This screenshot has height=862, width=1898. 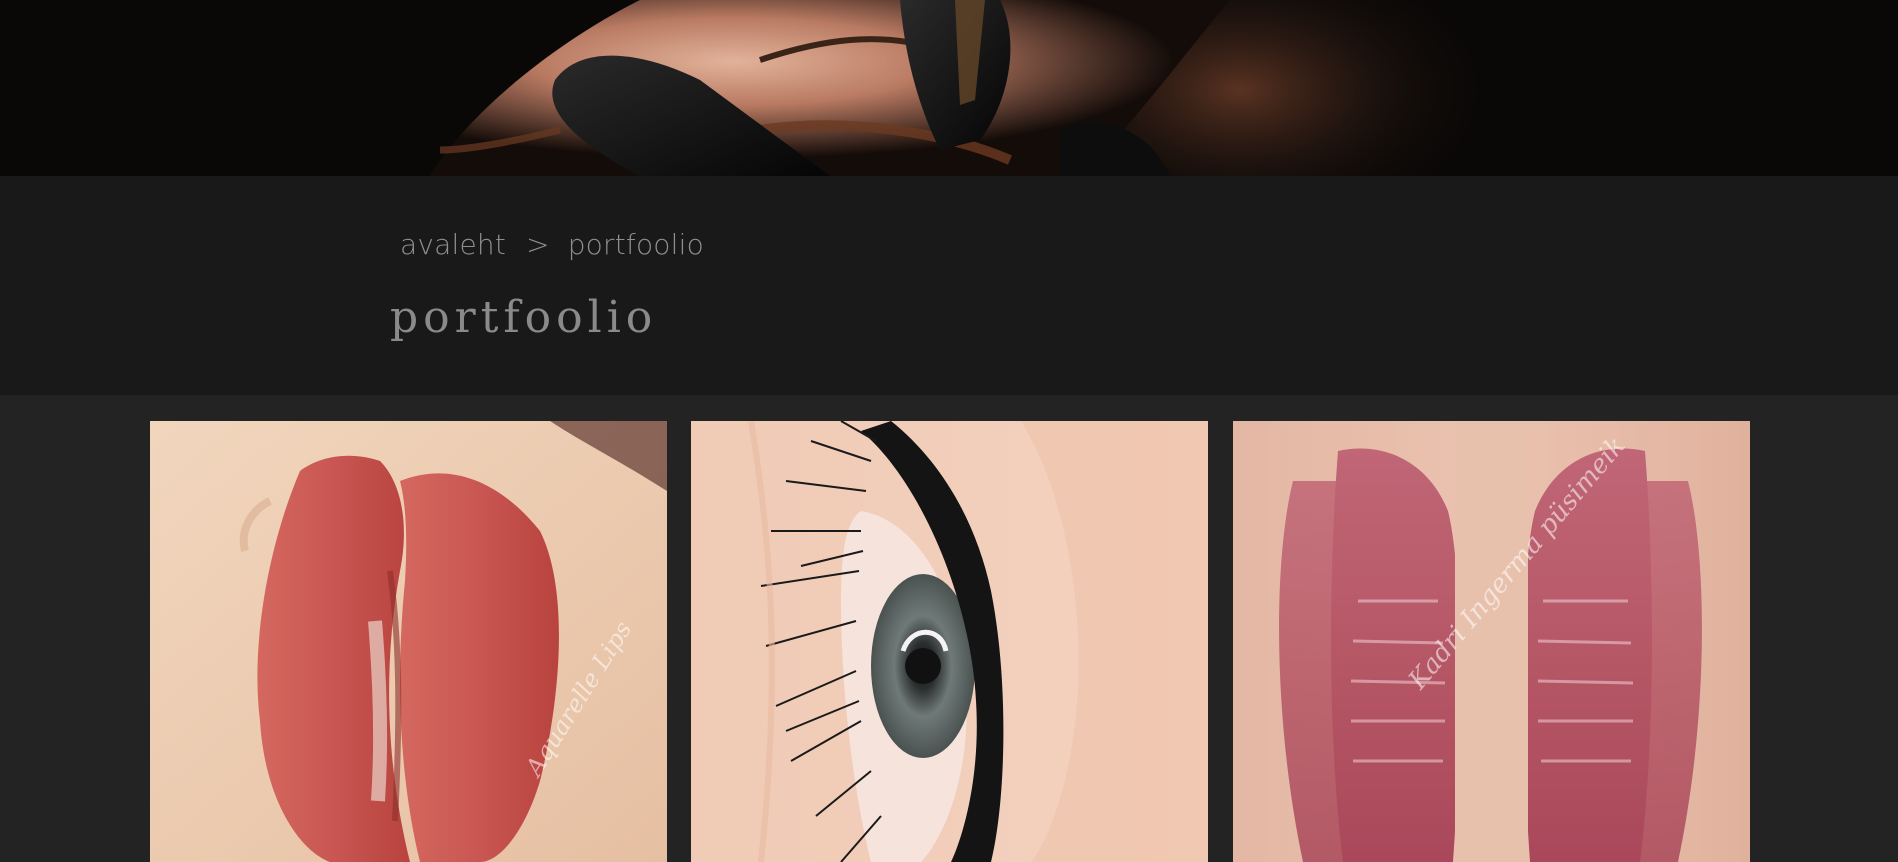 I want to click on aquarelle-lips-image, so click(x=408, y=641).